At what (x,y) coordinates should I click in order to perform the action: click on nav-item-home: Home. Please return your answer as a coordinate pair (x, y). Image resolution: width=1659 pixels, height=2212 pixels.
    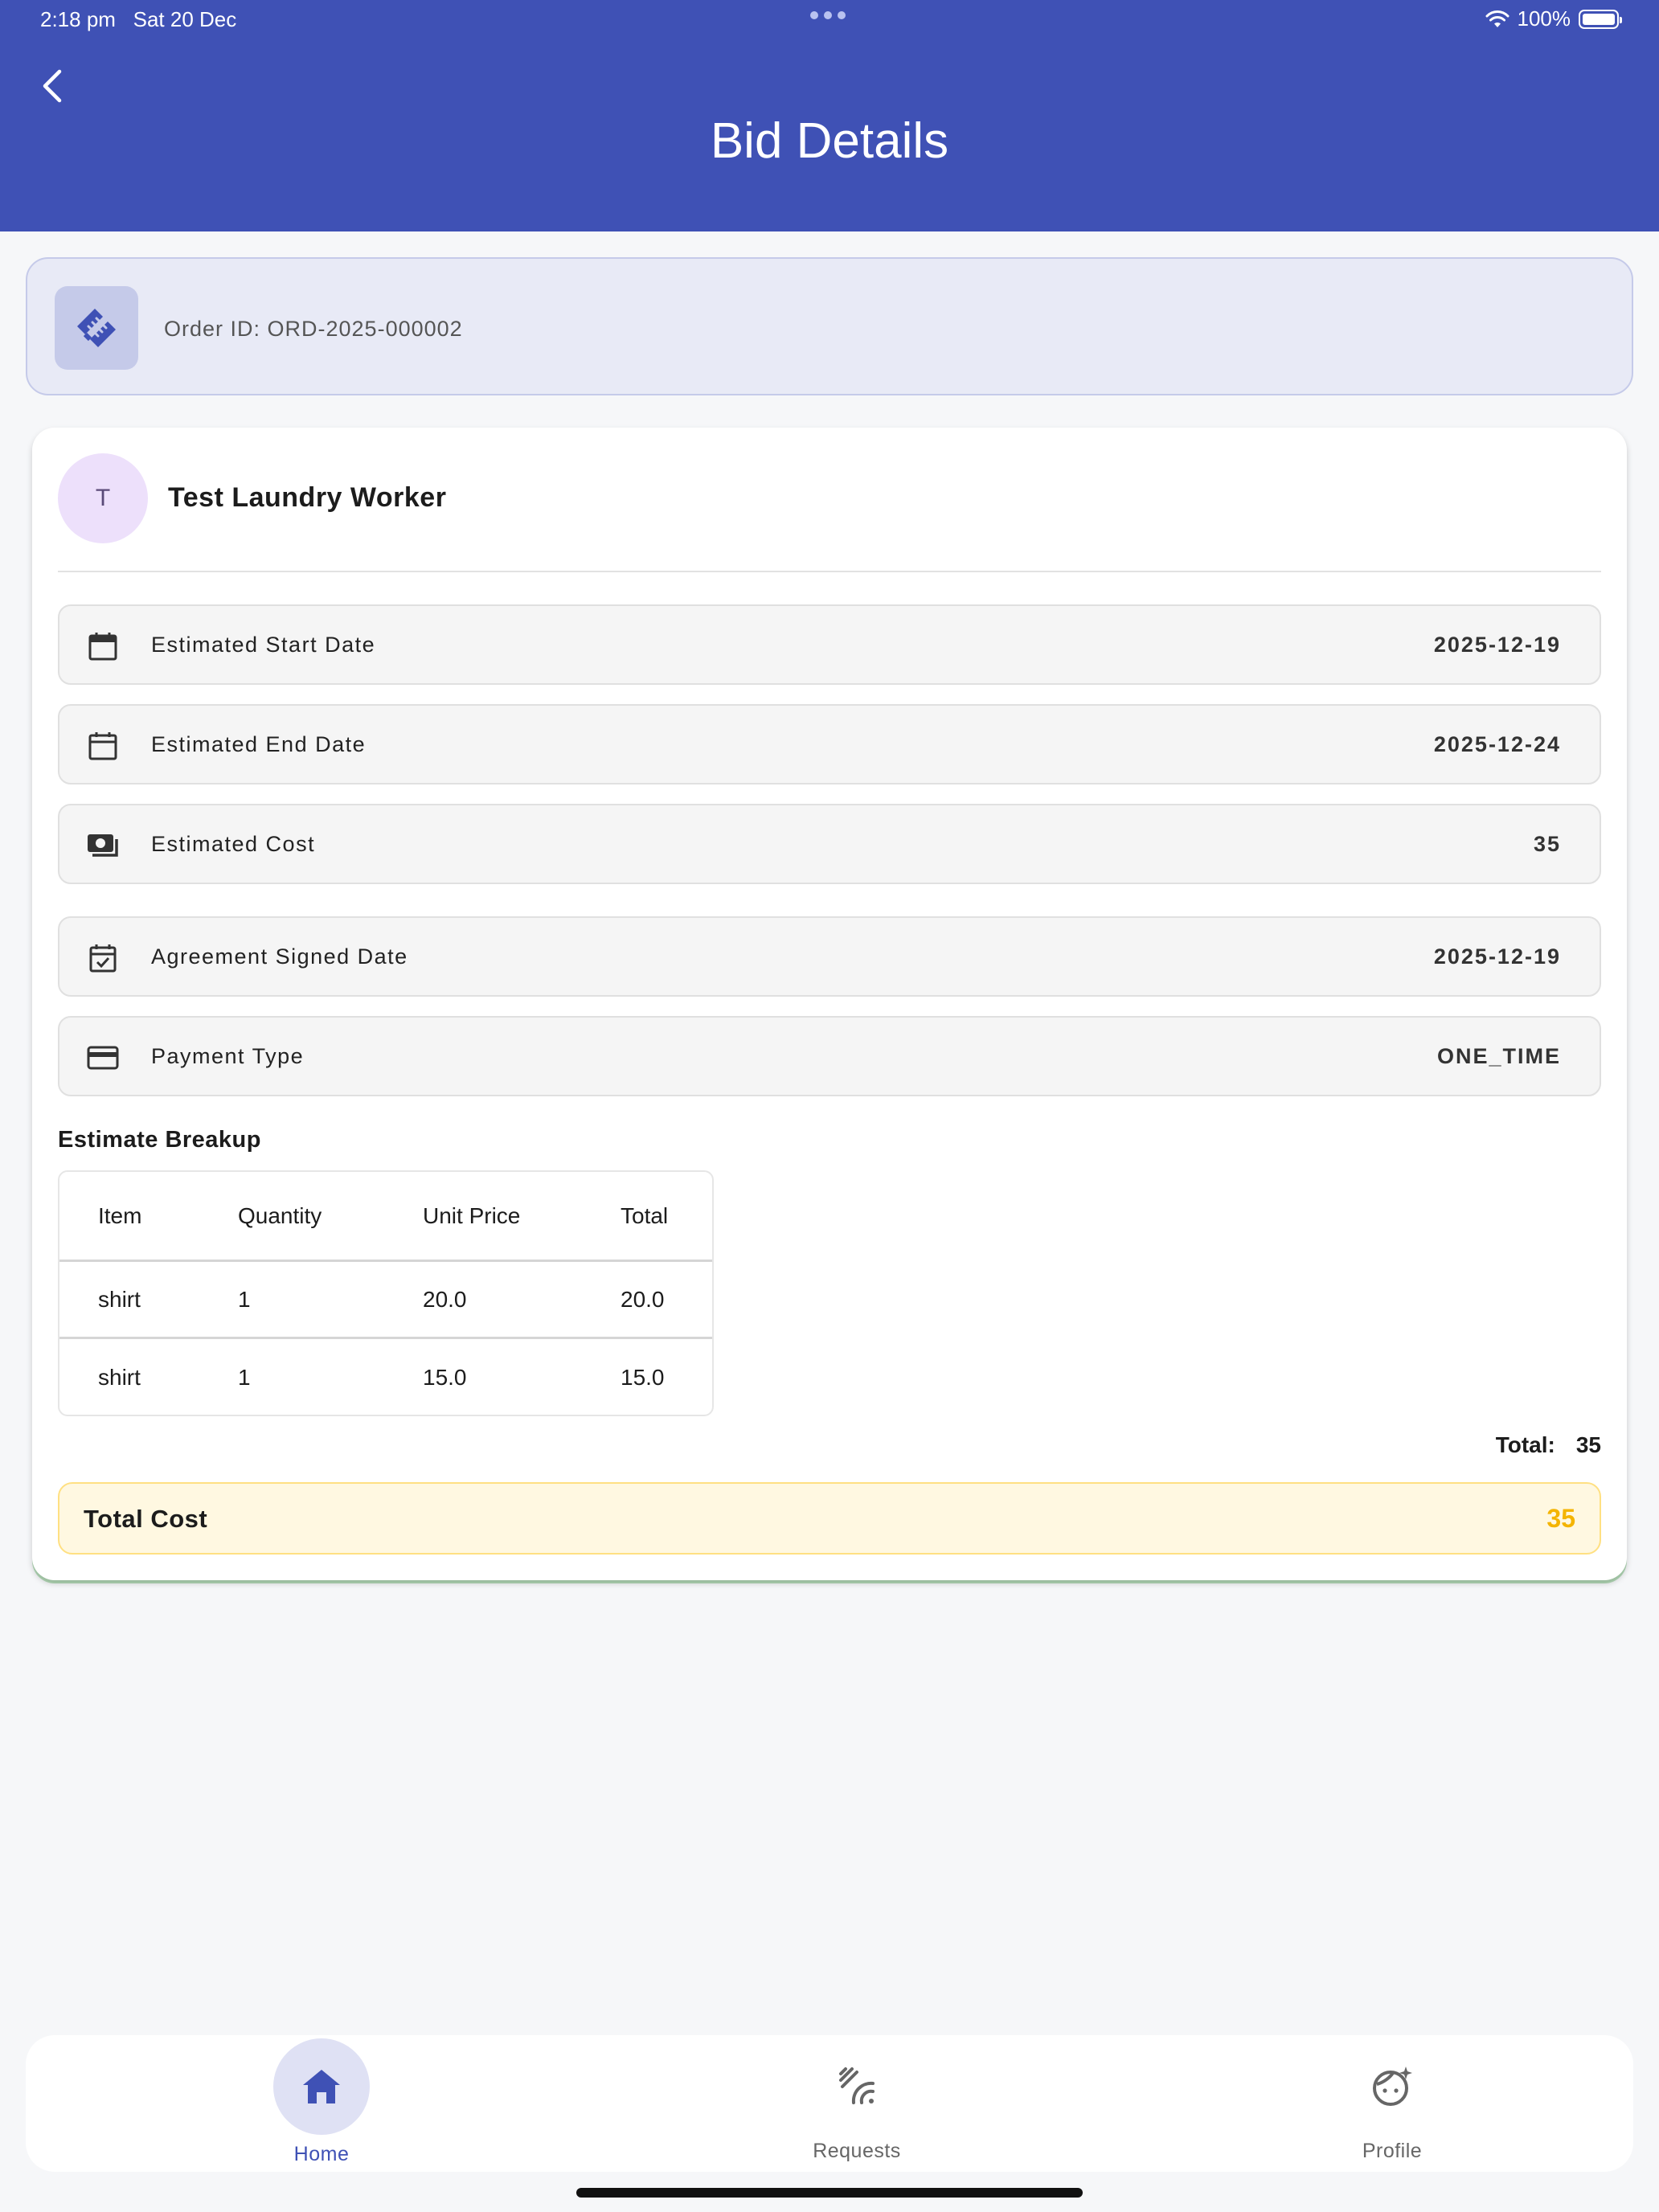
    Looking at the image, I should click on (321, 2103).